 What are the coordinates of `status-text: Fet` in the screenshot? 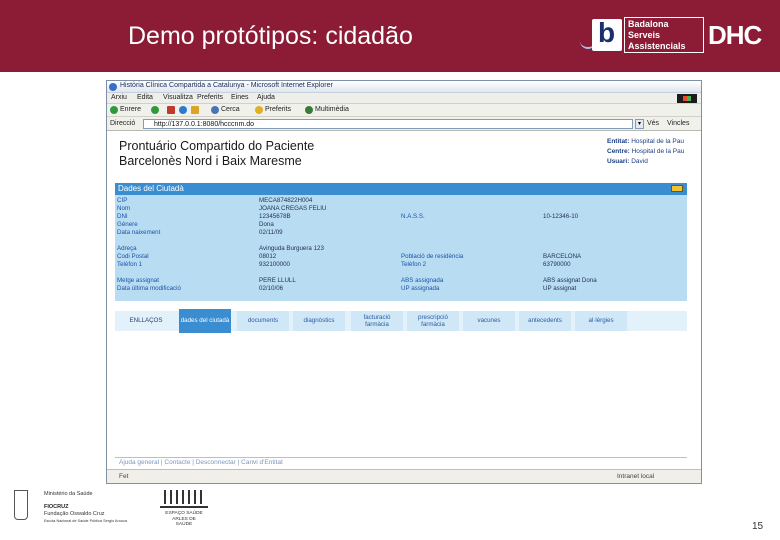 It's located at (124, 476).